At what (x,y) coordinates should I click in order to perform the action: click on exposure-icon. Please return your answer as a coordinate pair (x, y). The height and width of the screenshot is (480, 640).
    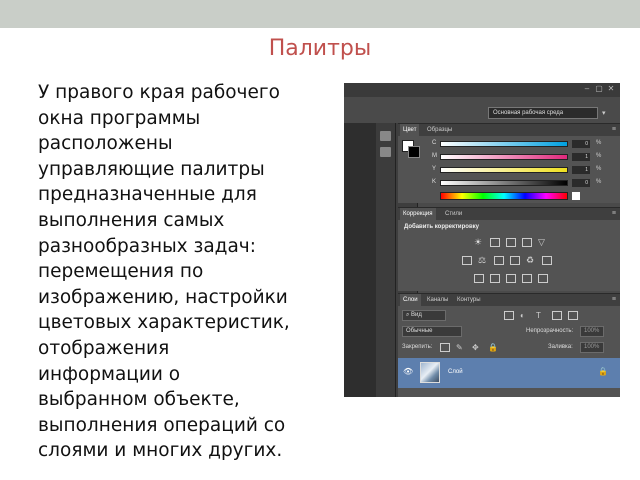
    Looking at the image, I should click on (527, 242).